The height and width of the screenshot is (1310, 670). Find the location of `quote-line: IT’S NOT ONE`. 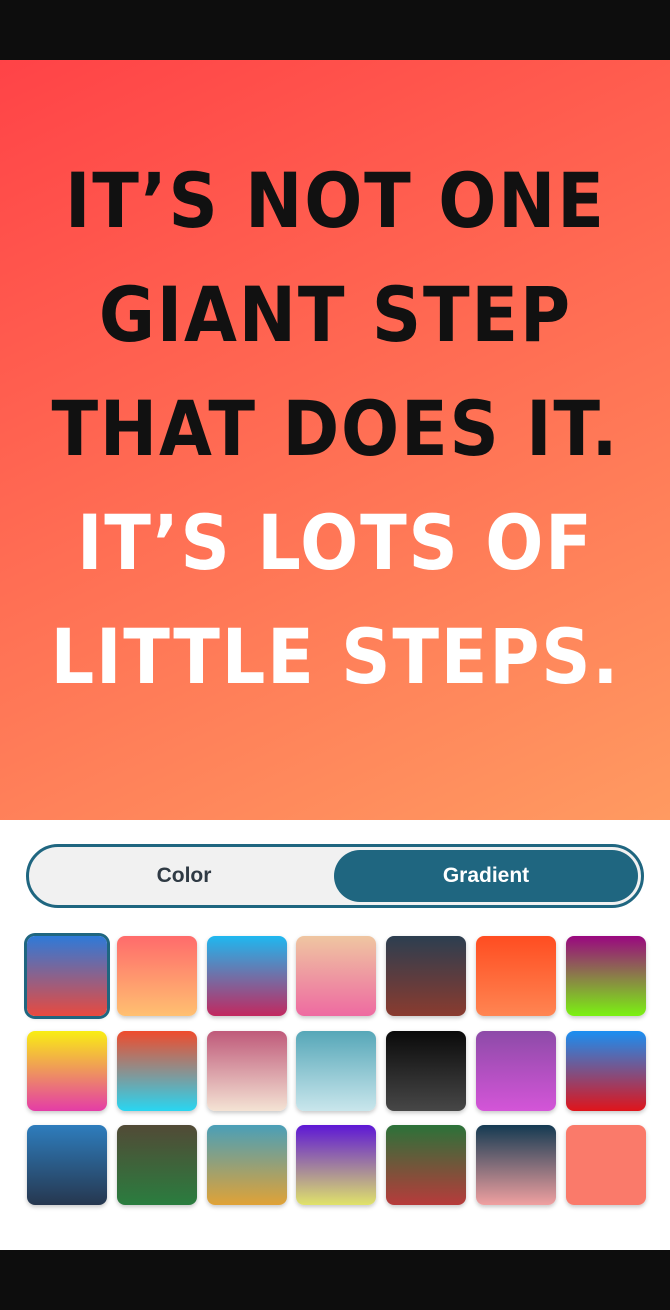

quote-line: IT’S NOT ONE is located at coordinates (335, 200).